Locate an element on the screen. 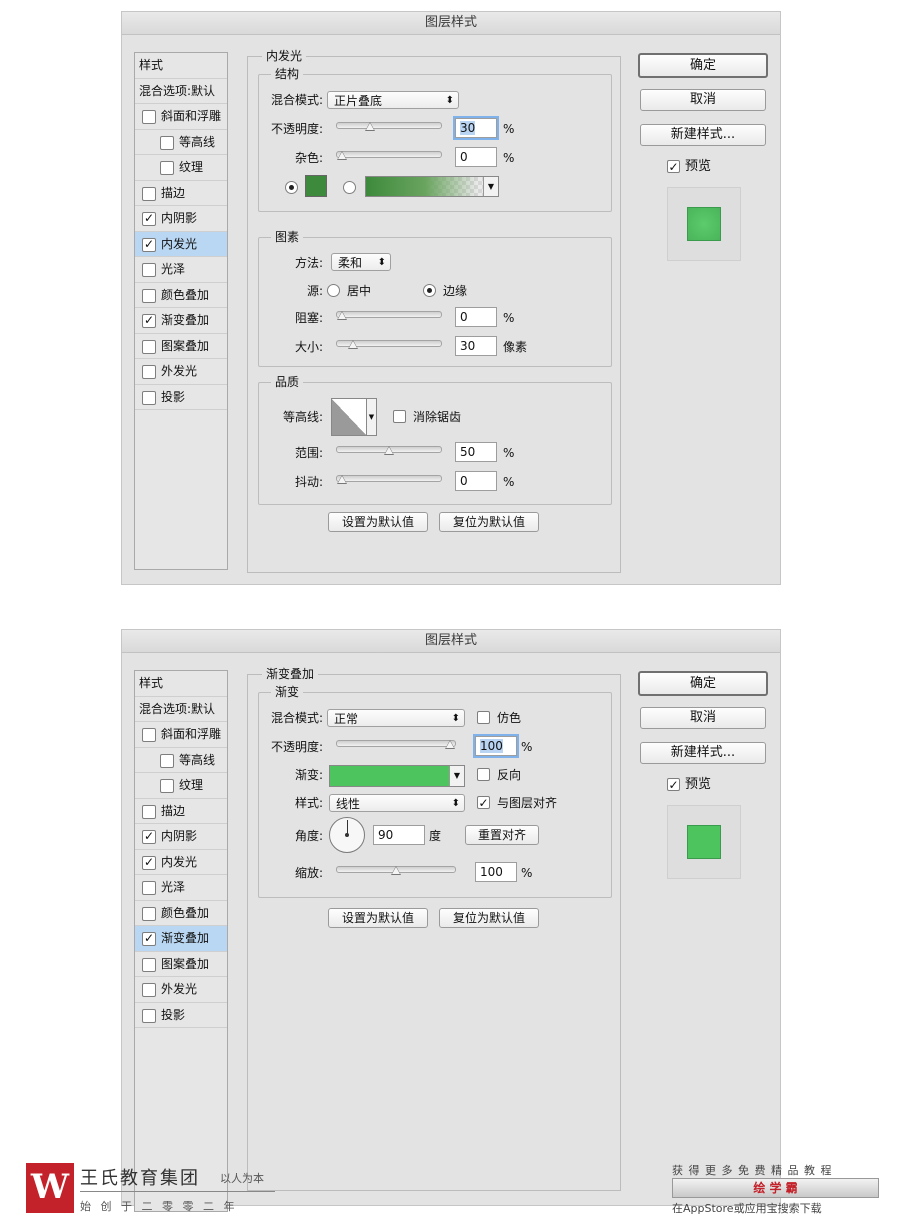 The image size is (900, 1228). size-slider-thumb is located at coordinates (353, 344).